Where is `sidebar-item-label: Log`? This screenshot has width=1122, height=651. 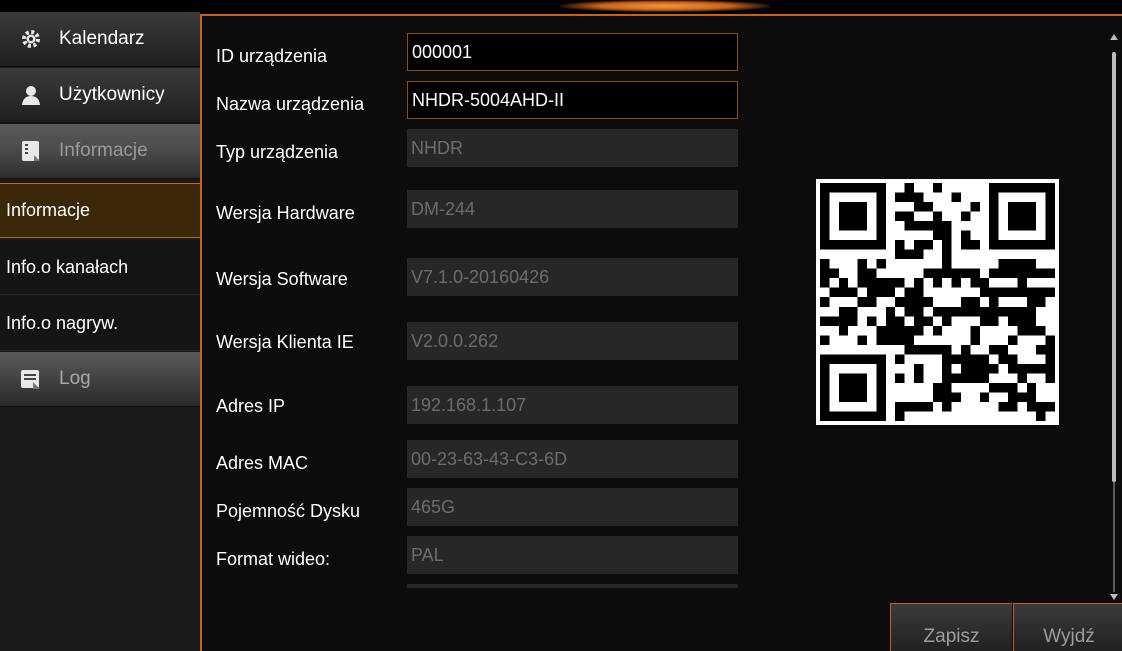
sidebar-item-label: Log is located at coordinates (75, 378).